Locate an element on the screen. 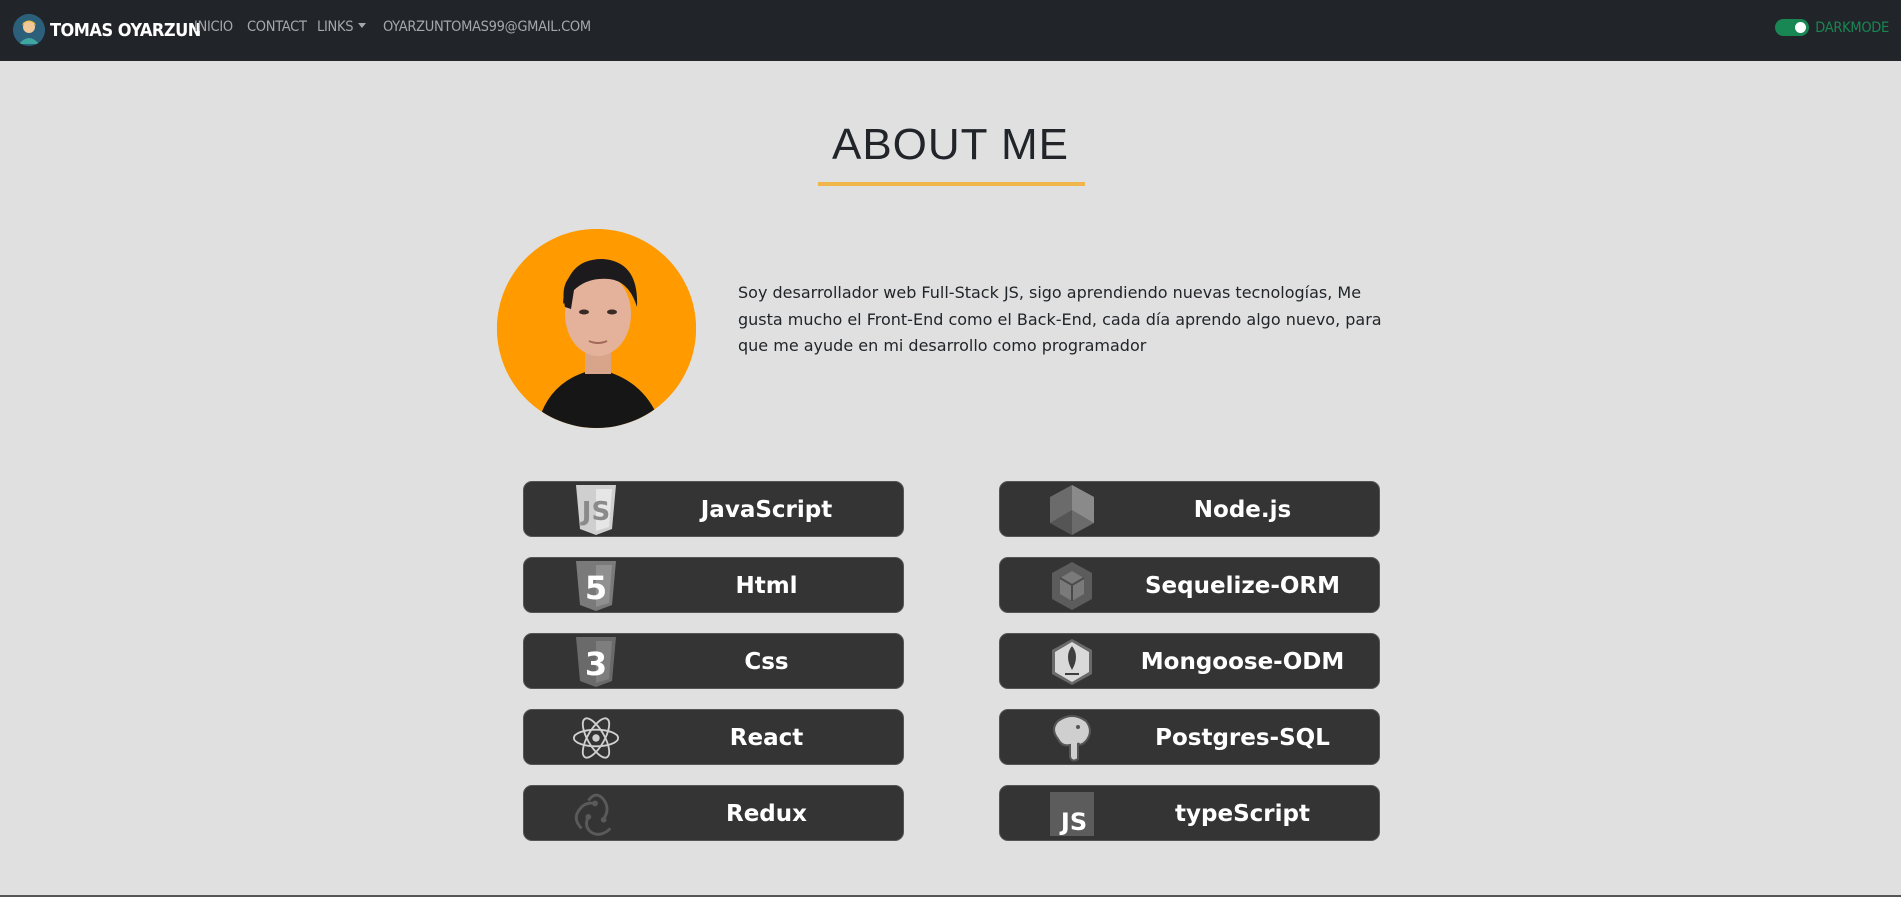  typescript-icon-text: JS is located at coordinates (1073, 822).